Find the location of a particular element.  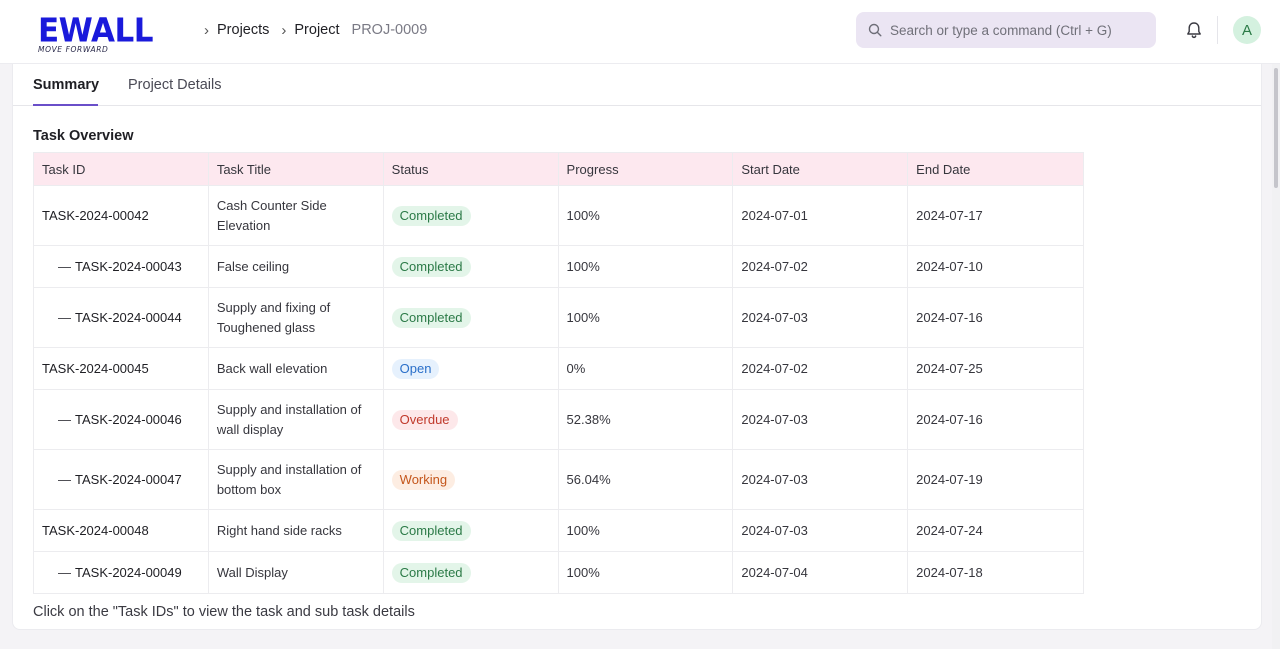

cell-end-date: 2024-07-24 is located at coordinates (995, 530).